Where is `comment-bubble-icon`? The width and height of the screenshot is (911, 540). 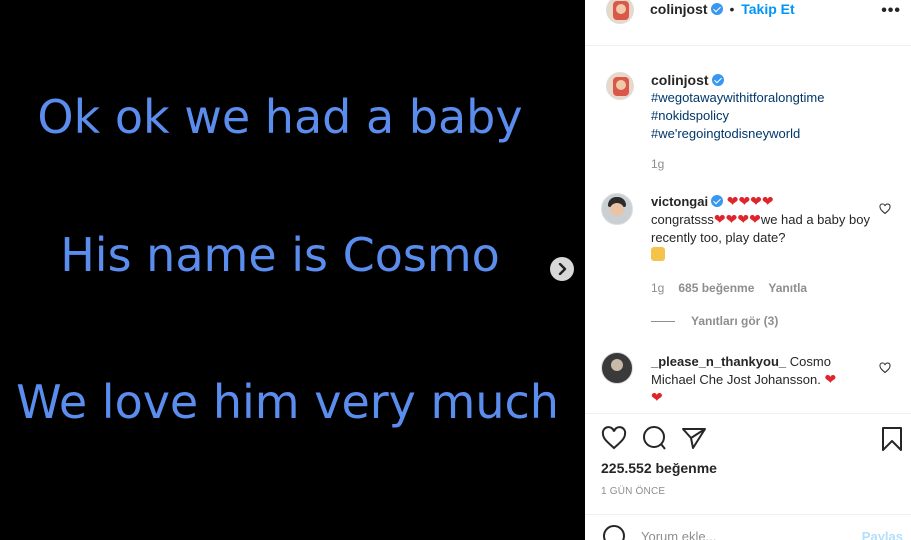 comment-bubble-icon is located at coordinates (654, 438).